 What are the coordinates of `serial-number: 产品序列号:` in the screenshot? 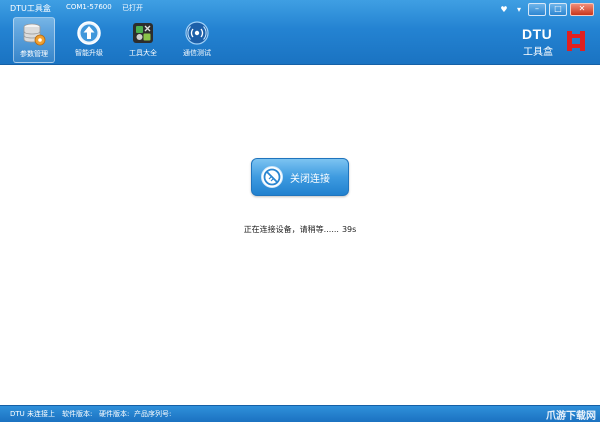 It's located at (153, 414).